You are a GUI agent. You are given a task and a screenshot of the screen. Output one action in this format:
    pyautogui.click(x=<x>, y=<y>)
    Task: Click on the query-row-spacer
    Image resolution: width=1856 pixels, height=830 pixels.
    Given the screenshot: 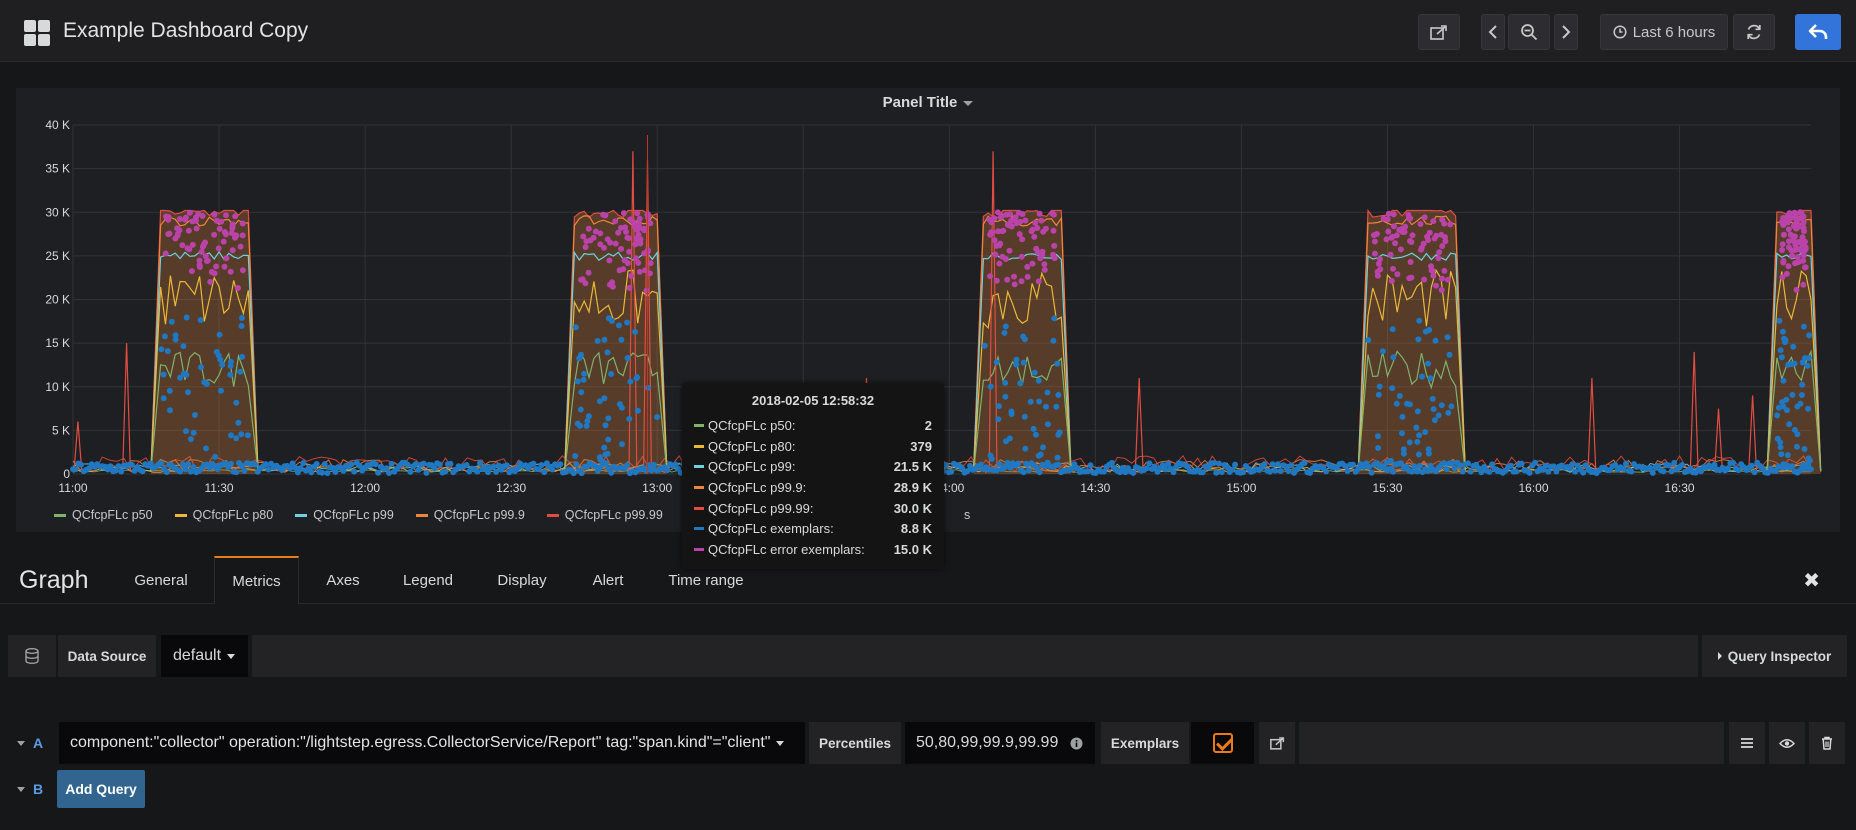 What is the action you would take?
    pyautogui.click(x=1511, y=743)
    